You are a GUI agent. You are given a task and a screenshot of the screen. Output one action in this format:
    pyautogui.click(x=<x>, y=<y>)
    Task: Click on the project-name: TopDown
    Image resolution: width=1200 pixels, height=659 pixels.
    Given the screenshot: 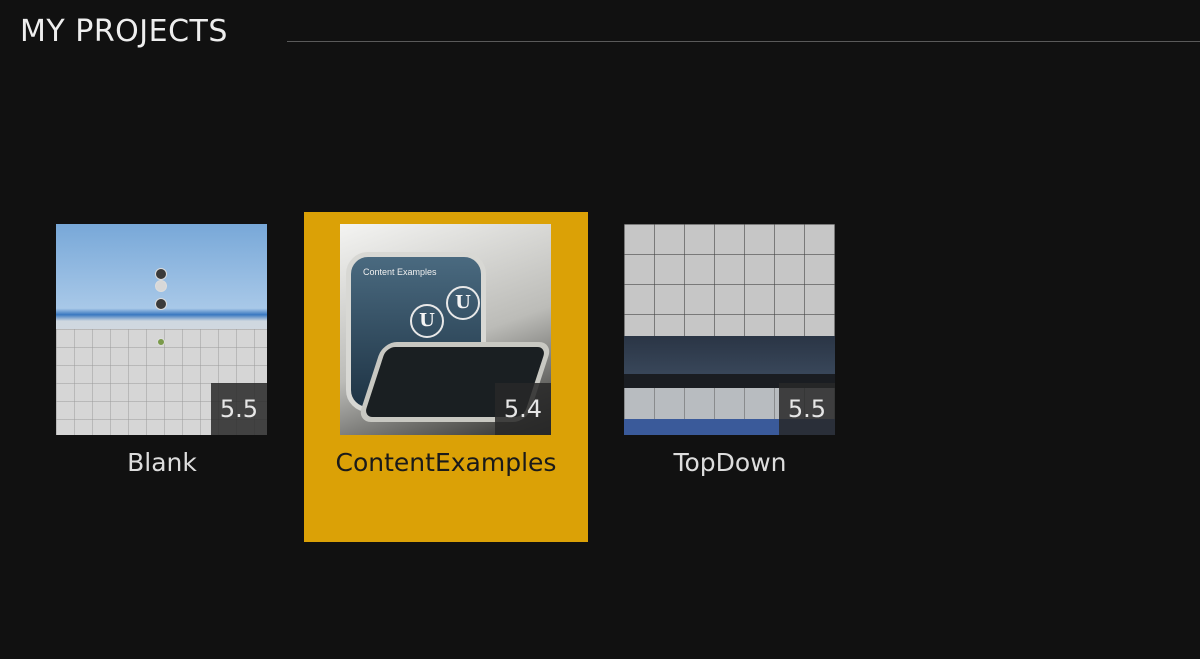 What is the action you would take?
    pyautogui.click(x=730, y=462)
    